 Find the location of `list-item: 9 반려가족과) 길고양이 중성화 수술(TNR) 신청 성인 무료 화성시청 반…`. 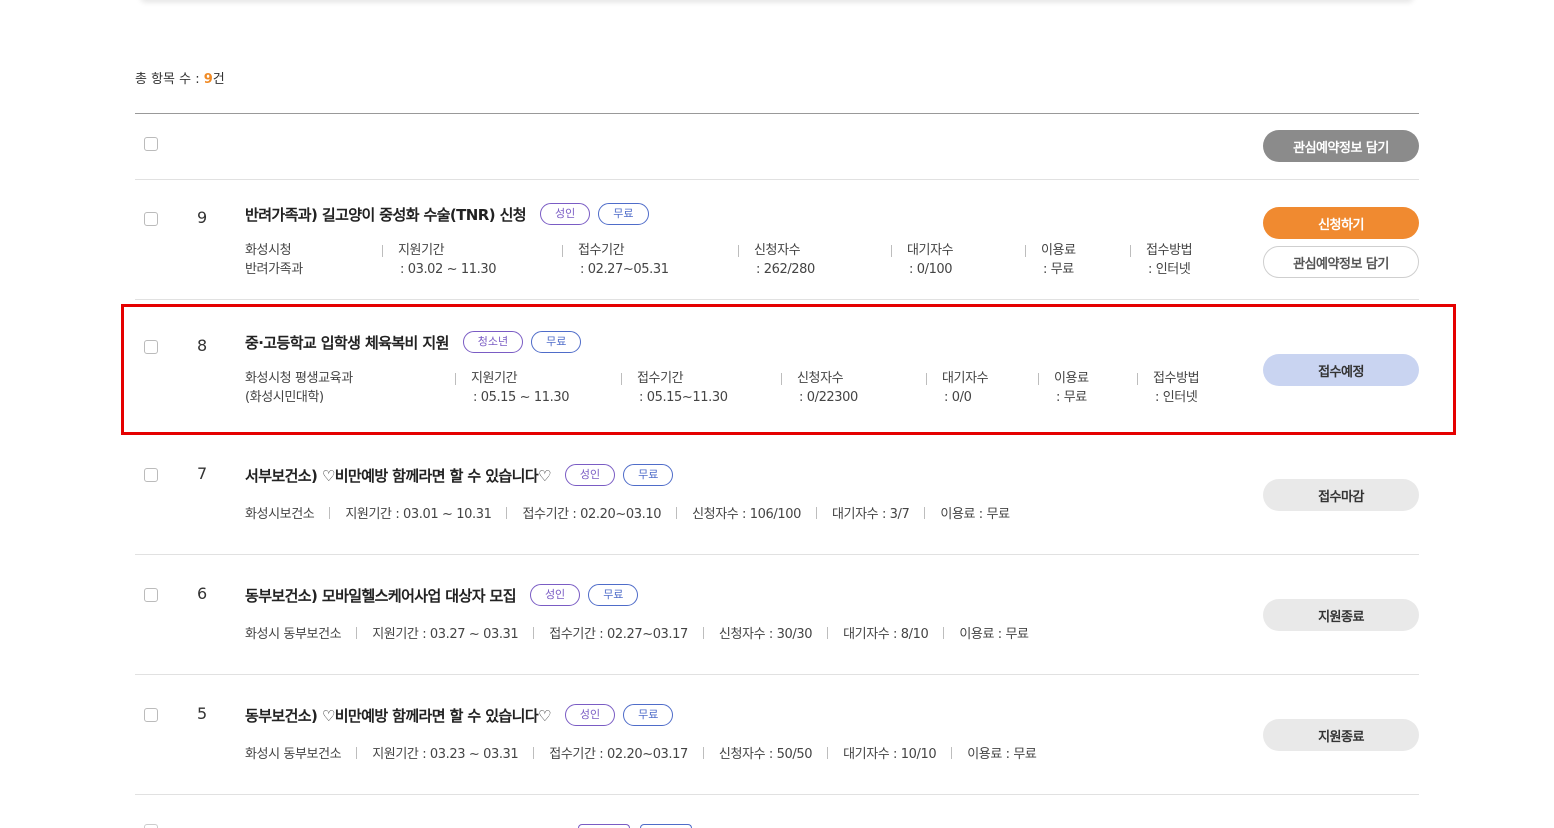

list-item: 9 반려가족과) 길고양이 중성화 수술(TNR) 신청 성인 무료 화성시청 반… is located at coordinates (777, 239).